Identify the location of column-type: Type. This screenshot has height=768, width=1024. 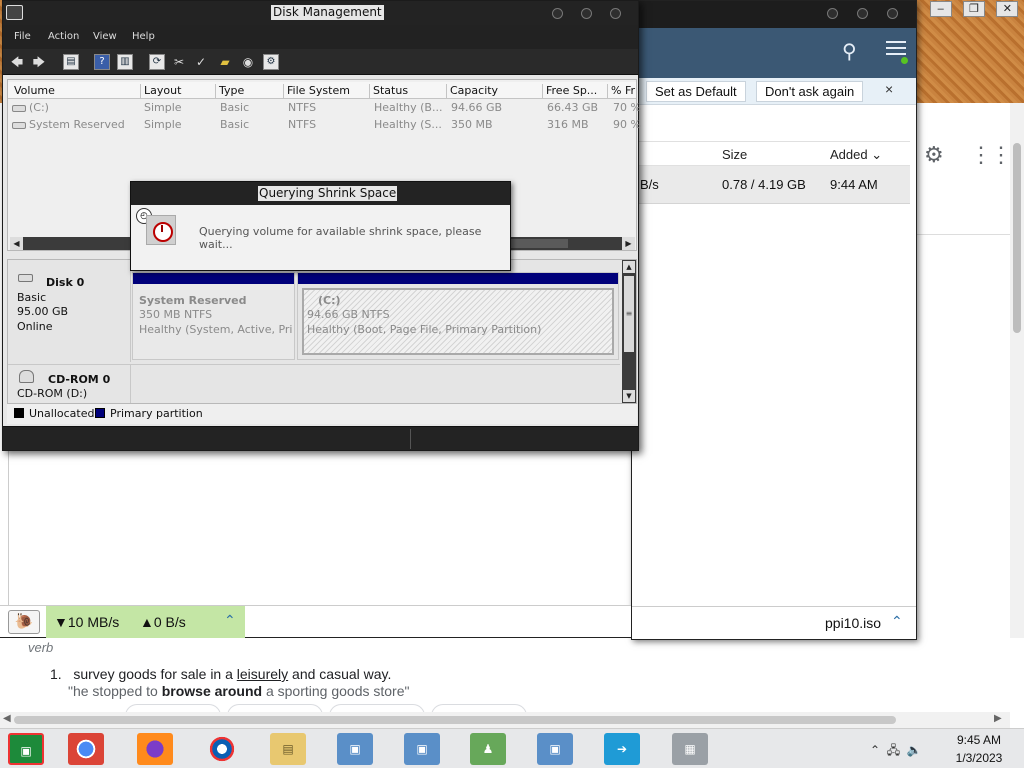
(250, 91).